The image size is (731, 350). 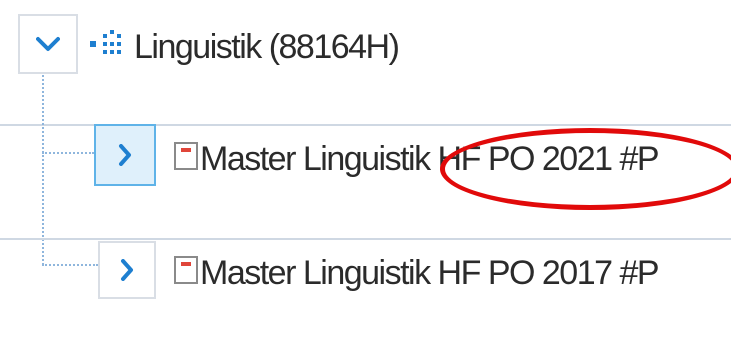 I want to click on root-node-label: Linguistik (88164H), so click(x=267, y=47).